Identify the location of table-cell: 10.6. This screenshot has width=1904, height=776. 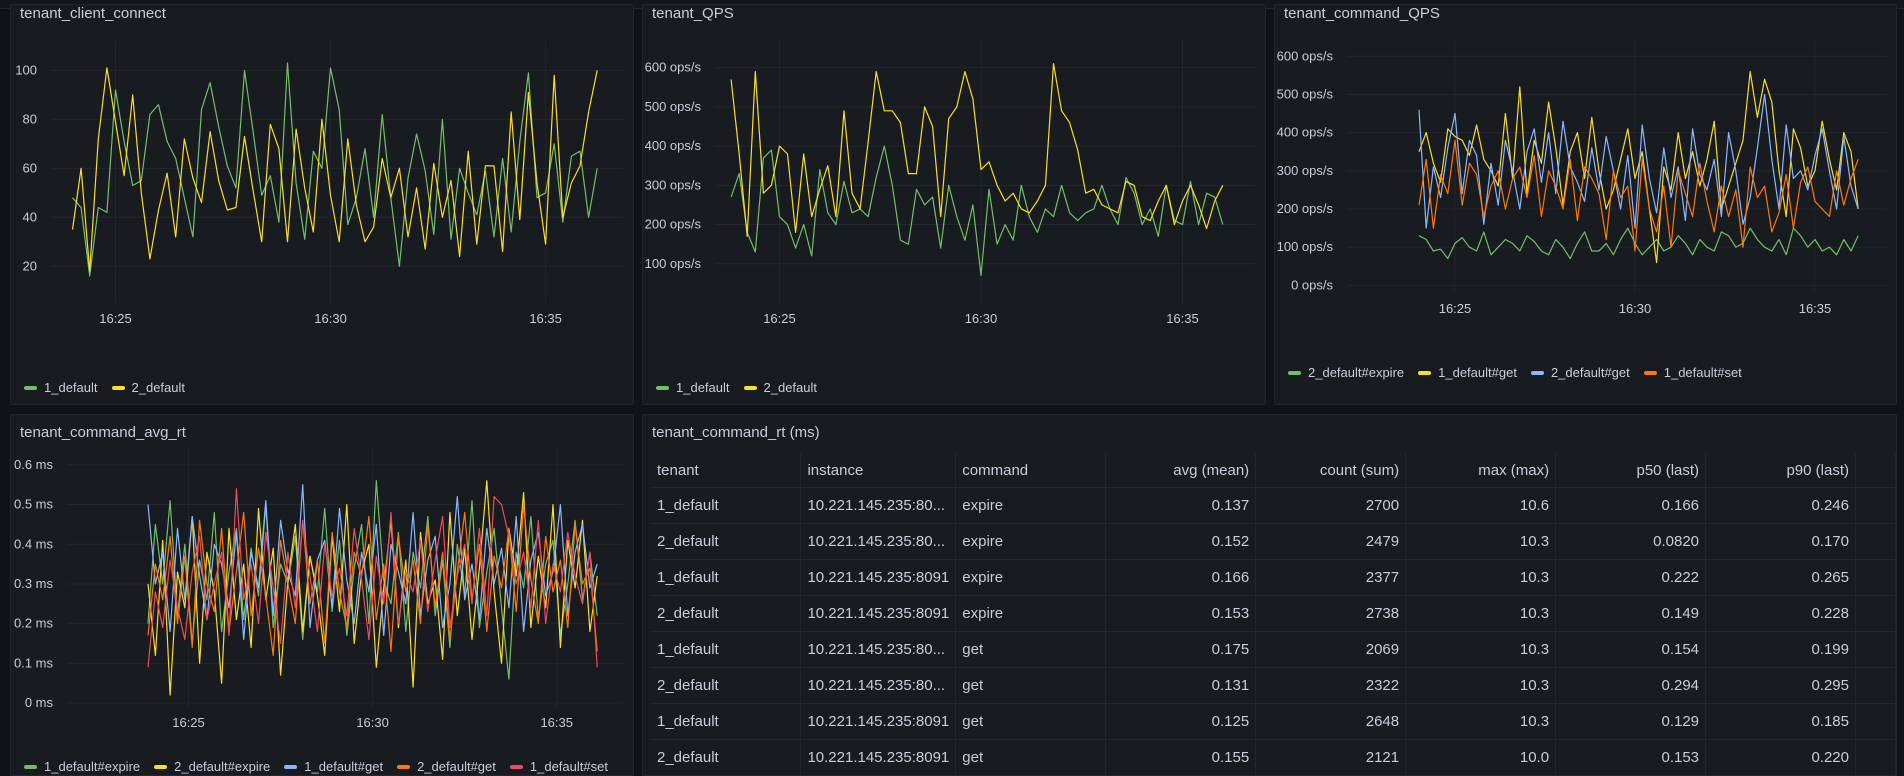
(1480, 505).